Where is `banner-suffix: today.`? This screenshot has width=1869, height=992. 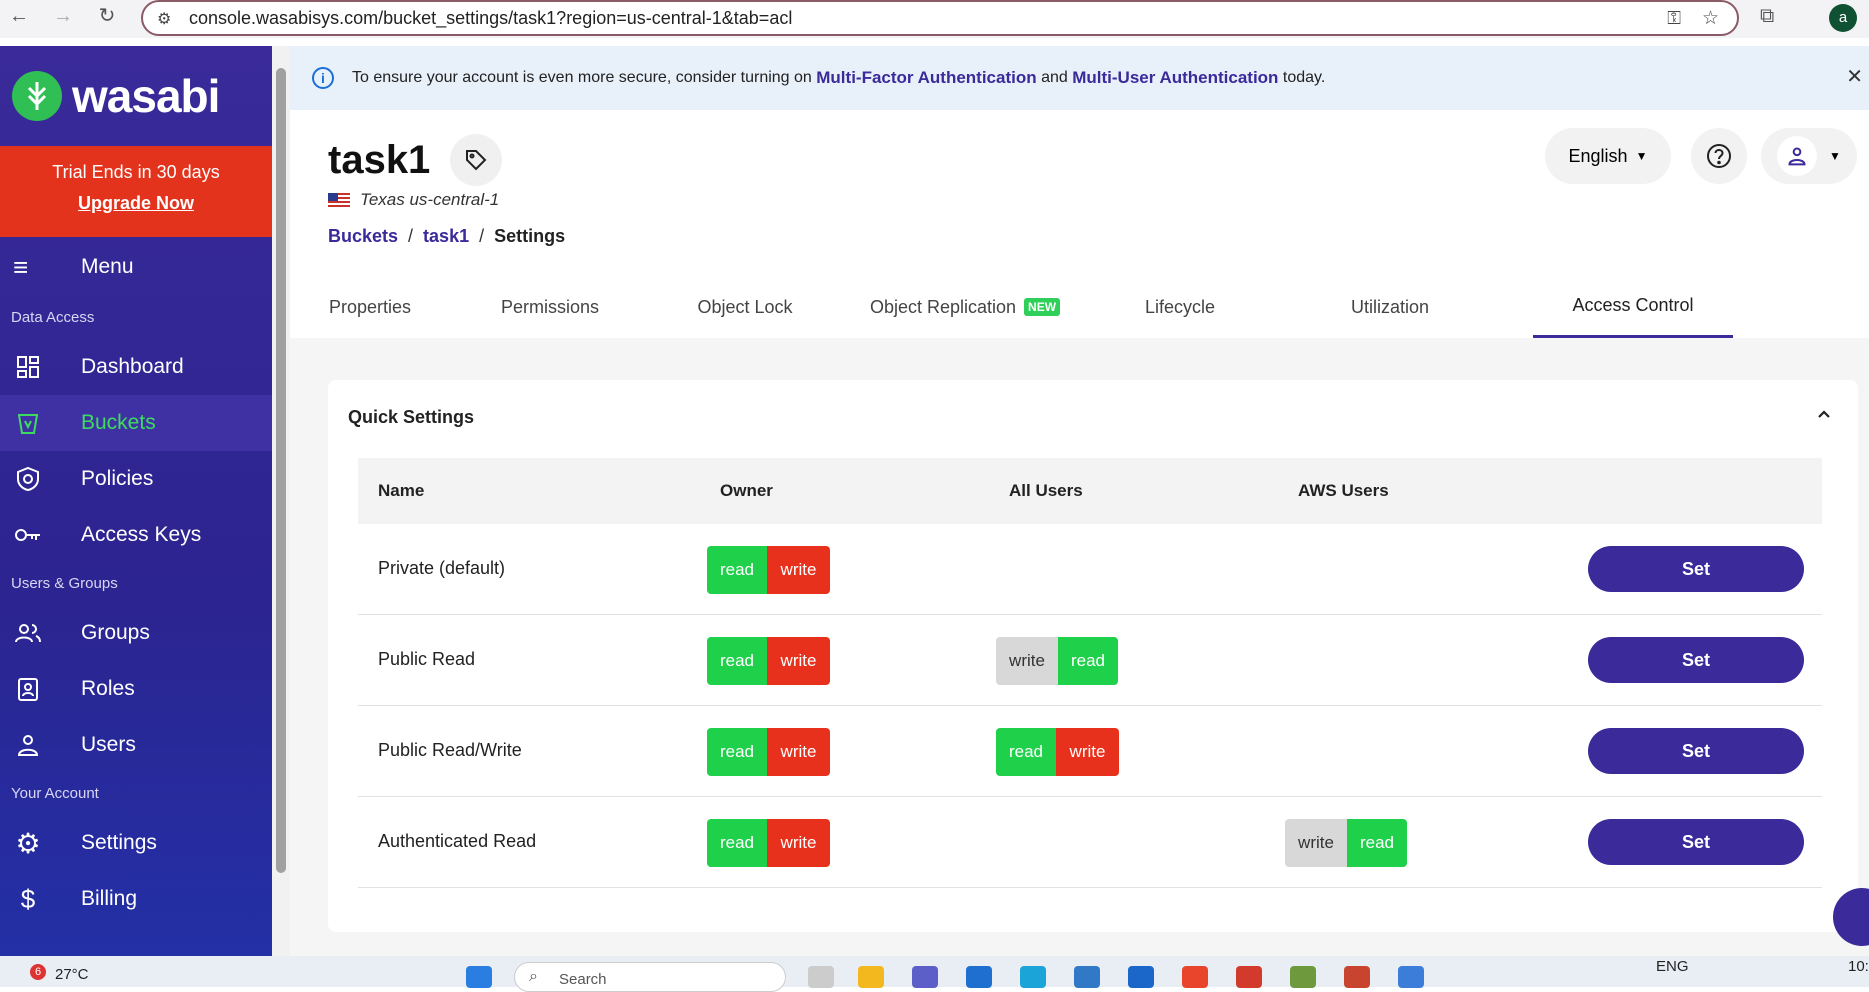 banner-suffix: today. is located at coordinates (1304, 77).